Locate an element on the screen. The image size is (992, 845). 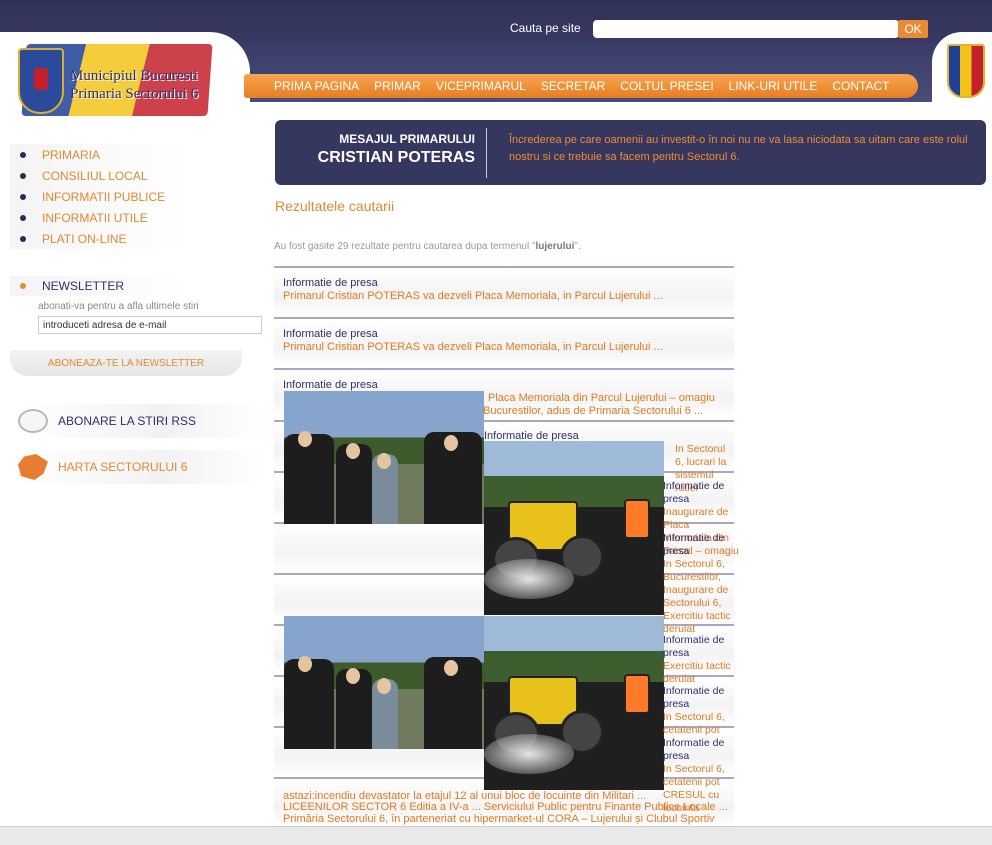
sidebar-item-label: PLATI ON-LINE is located at coordinates (84, 238).